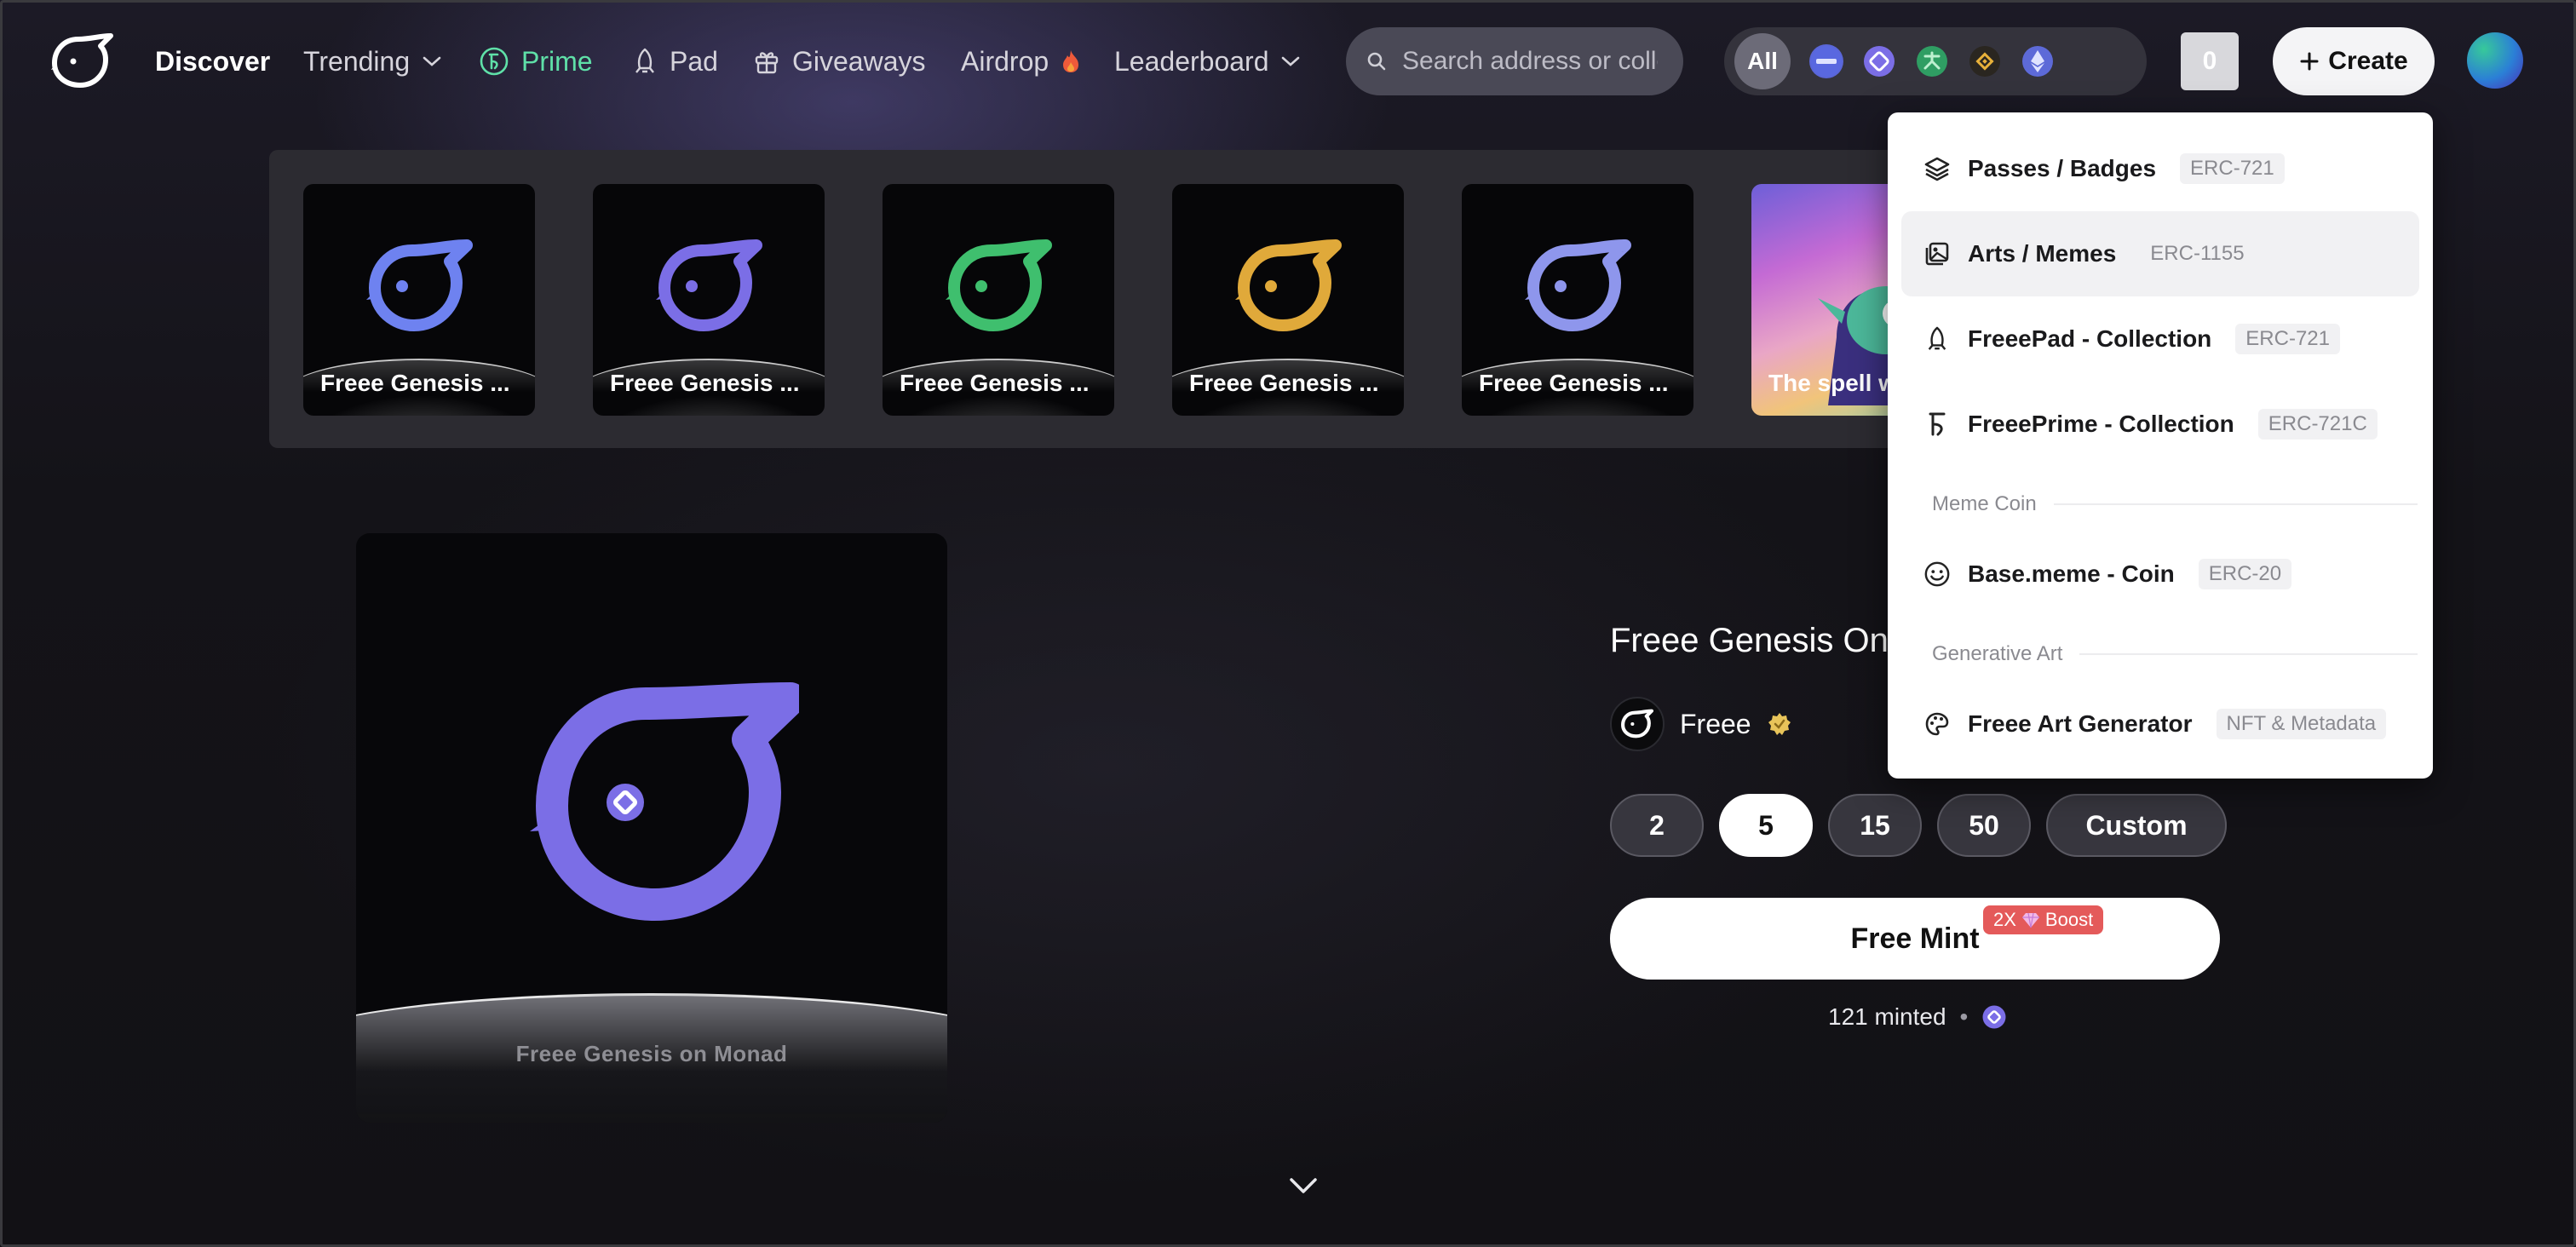 This screenshot has height=1247, width=2576. Describe the element at coordinates (1763, 61) in the screenshot. I see `chain-filter-all: All` at that location.